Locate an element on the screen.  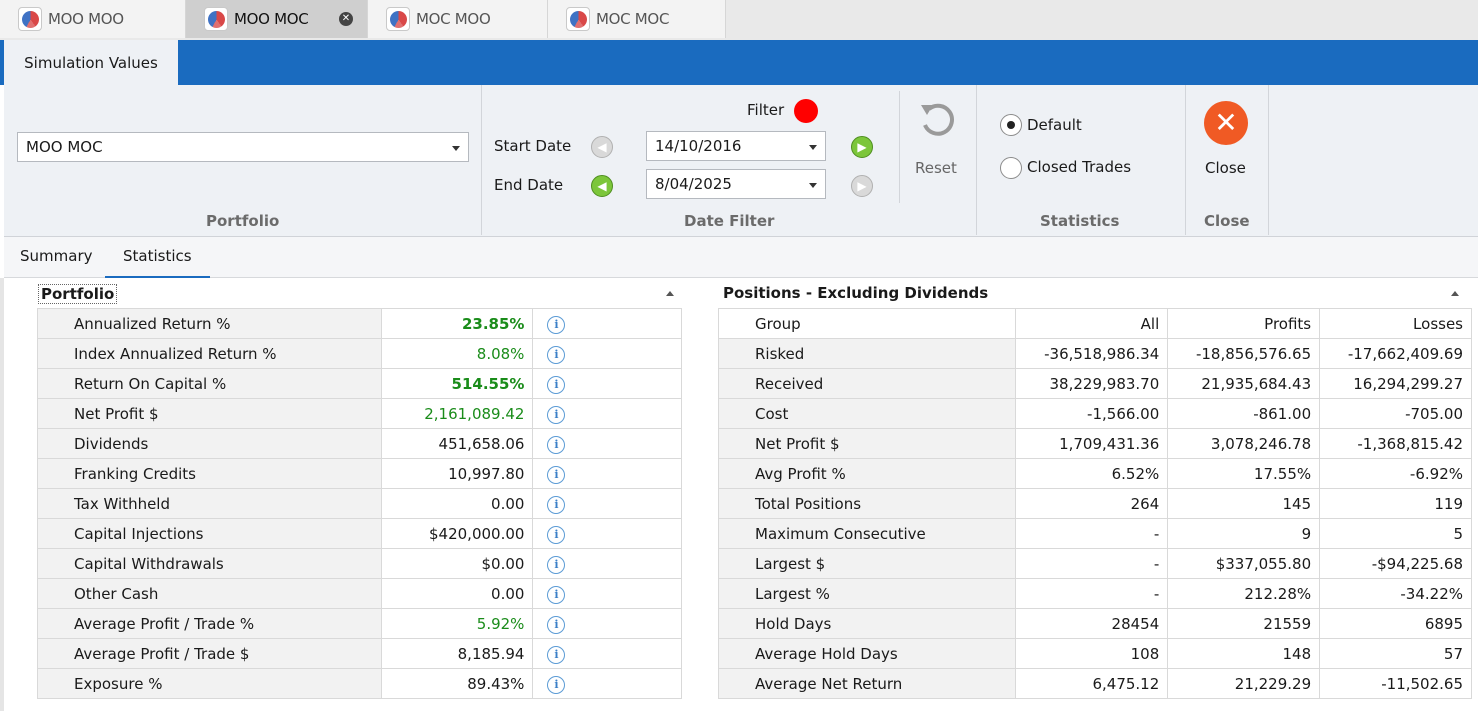
positions-cell-losses: 5 is located at coordinates (1395, 533).